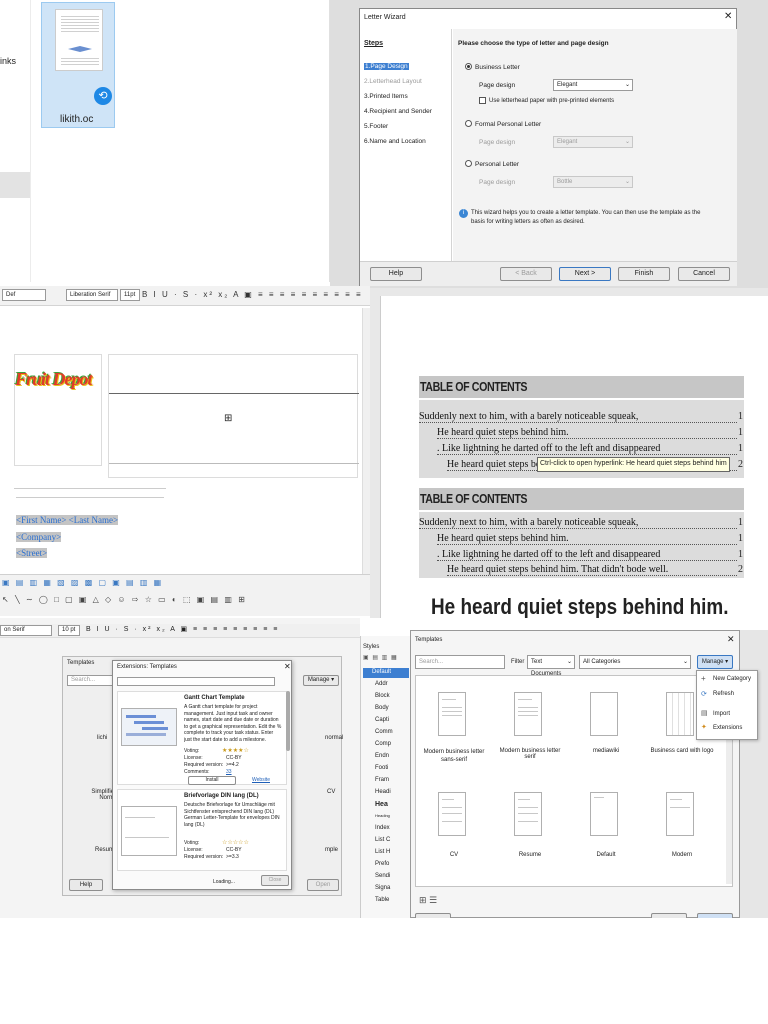  What do you see at coordinates (593, 85) in the screenshot?
I see `business-design-select: Elegant ⌄` at bounding box center [593, 85].